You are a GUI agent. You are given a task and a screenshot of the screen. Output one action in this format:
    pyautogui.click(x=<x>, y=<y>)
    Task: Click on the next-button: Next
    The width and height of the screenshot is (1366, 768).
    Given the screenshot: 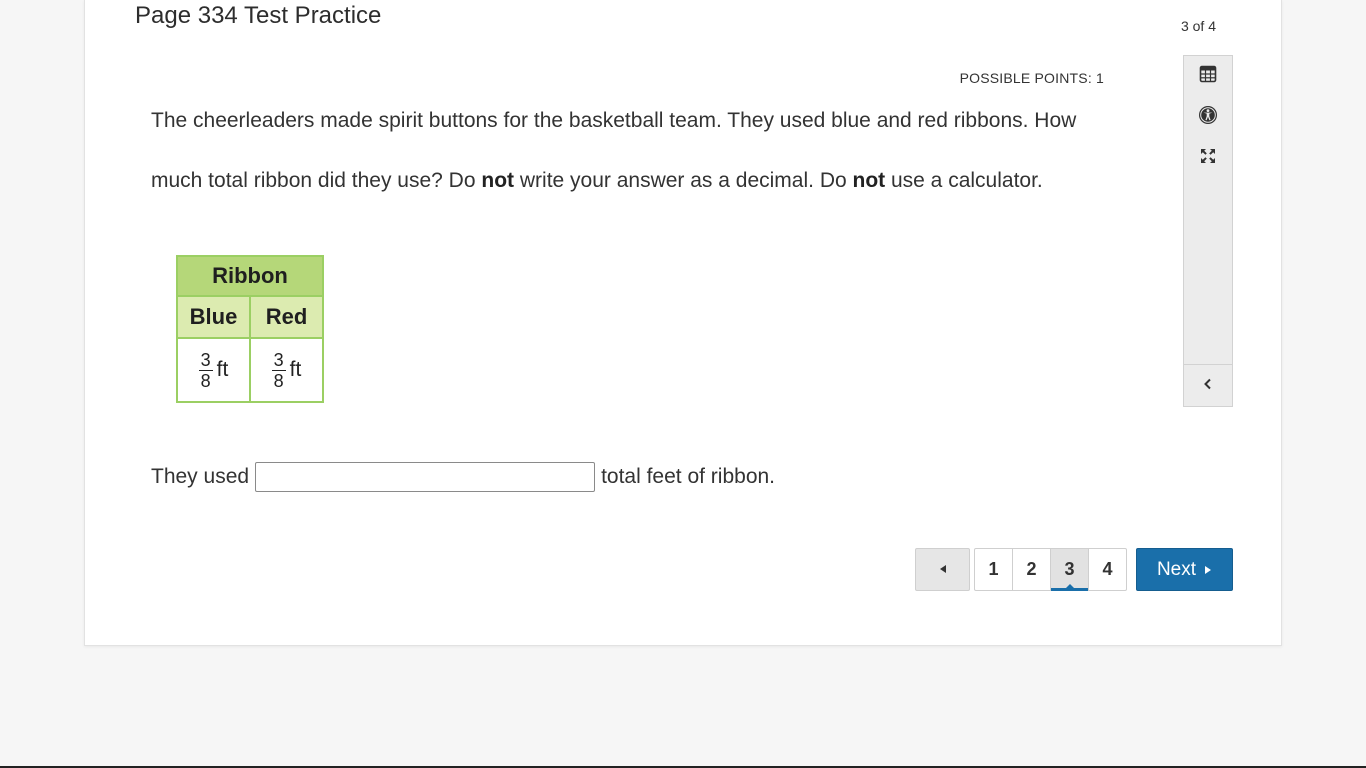 What is the action you would take?
    pyautogui.click(x=1184, y=569)
    